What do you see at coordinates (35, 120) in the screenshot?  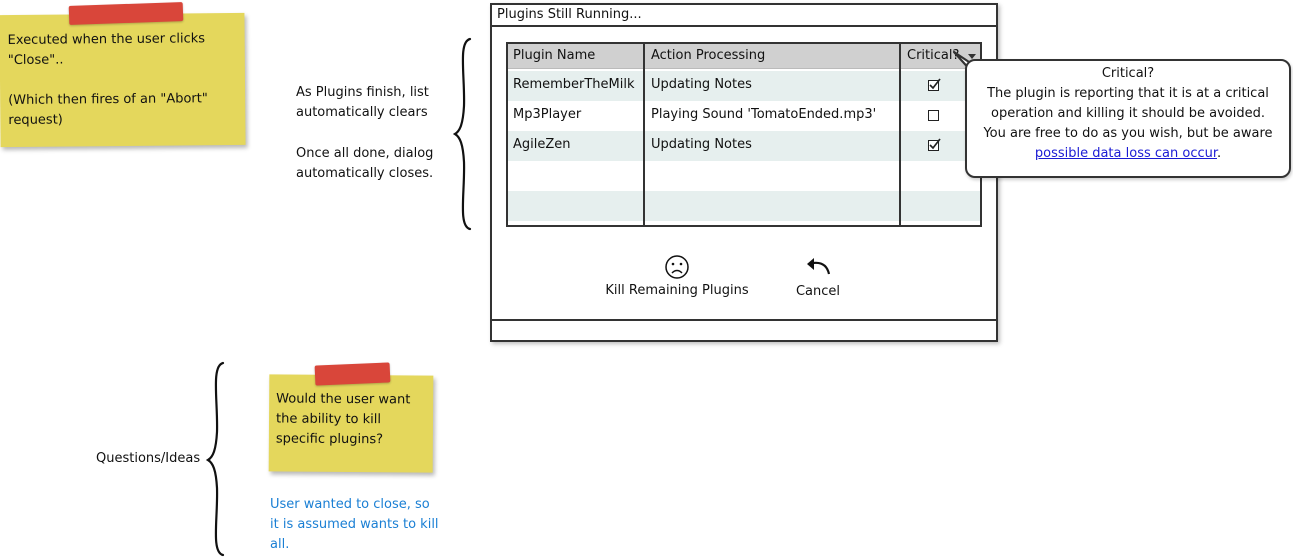 I see `close-note-line4: request)` at bounding box center [35, 120].